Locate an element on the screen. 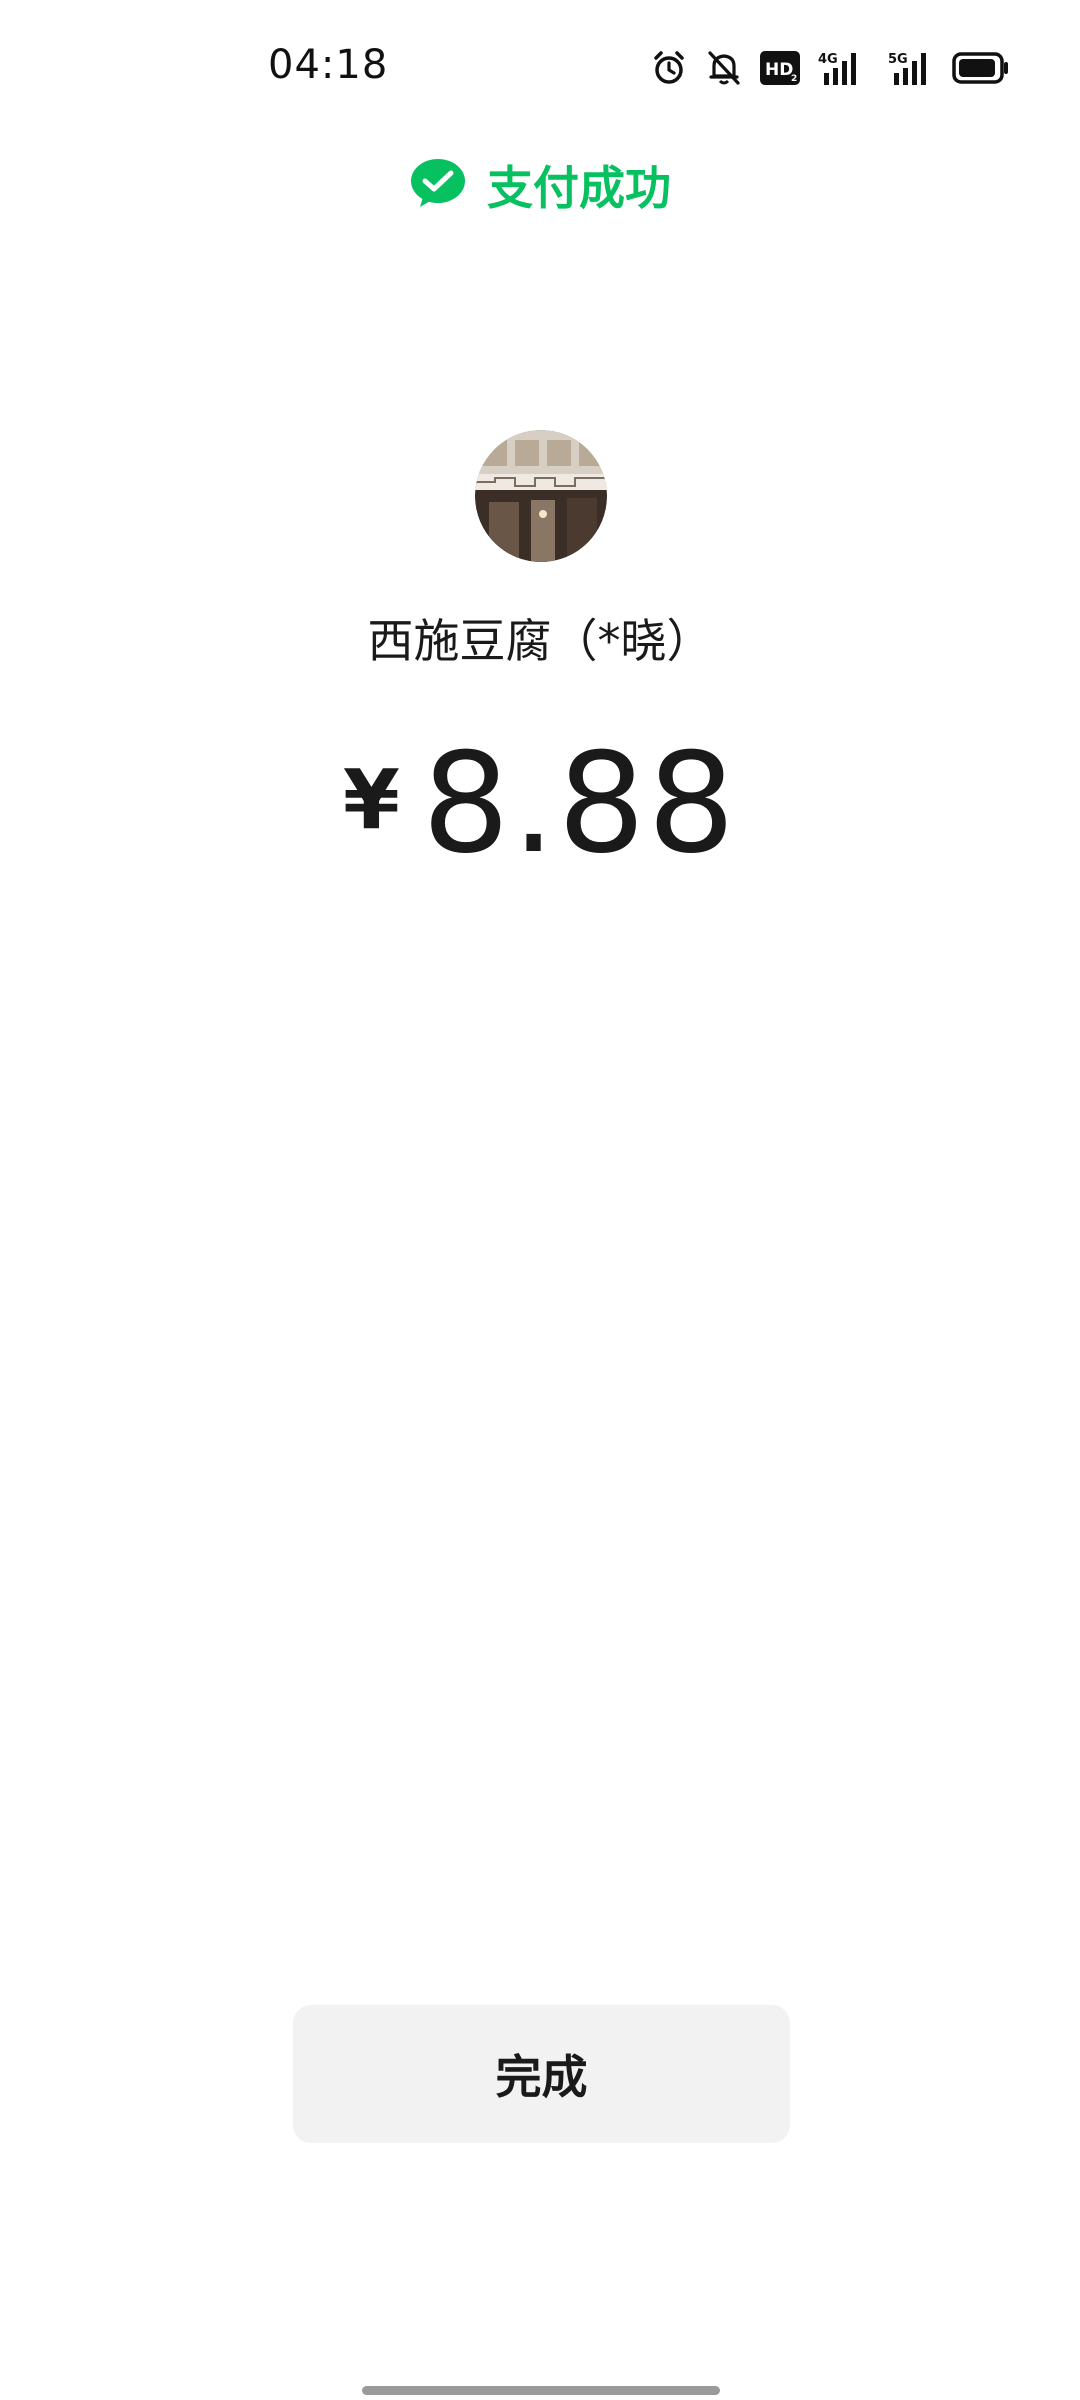  merchant-avatar is located at coordinates (541, 496).